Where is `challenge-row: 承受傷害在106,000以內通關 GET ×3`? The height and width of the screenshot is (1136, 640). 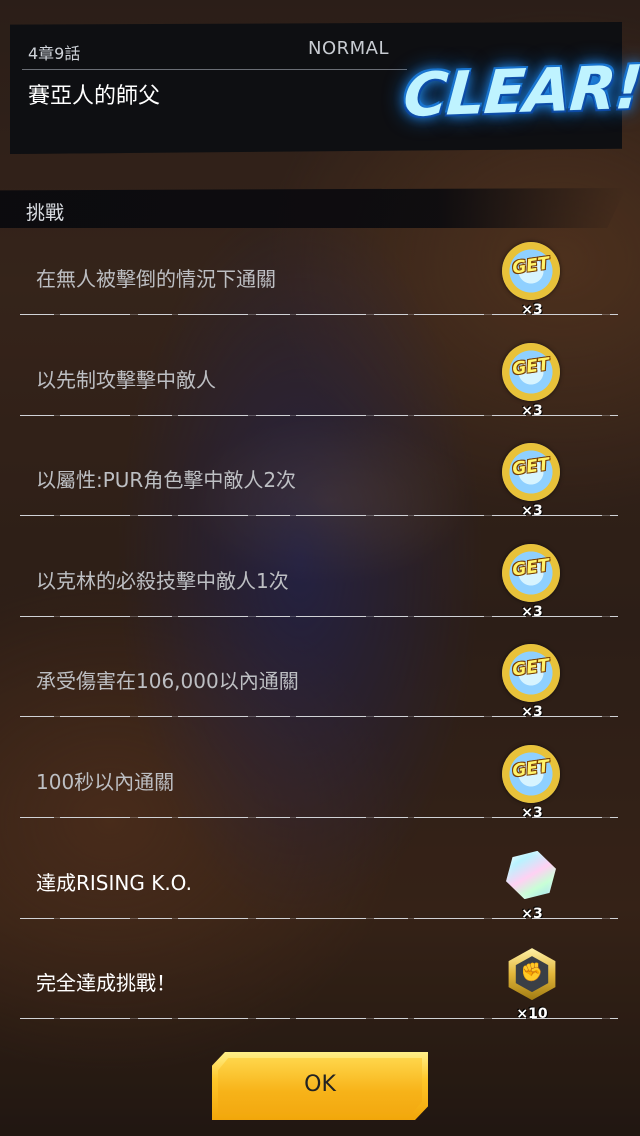
challenge-row: 承受傷害在106,000以內通關 GET ×3 is located at coordinates (320, 680).